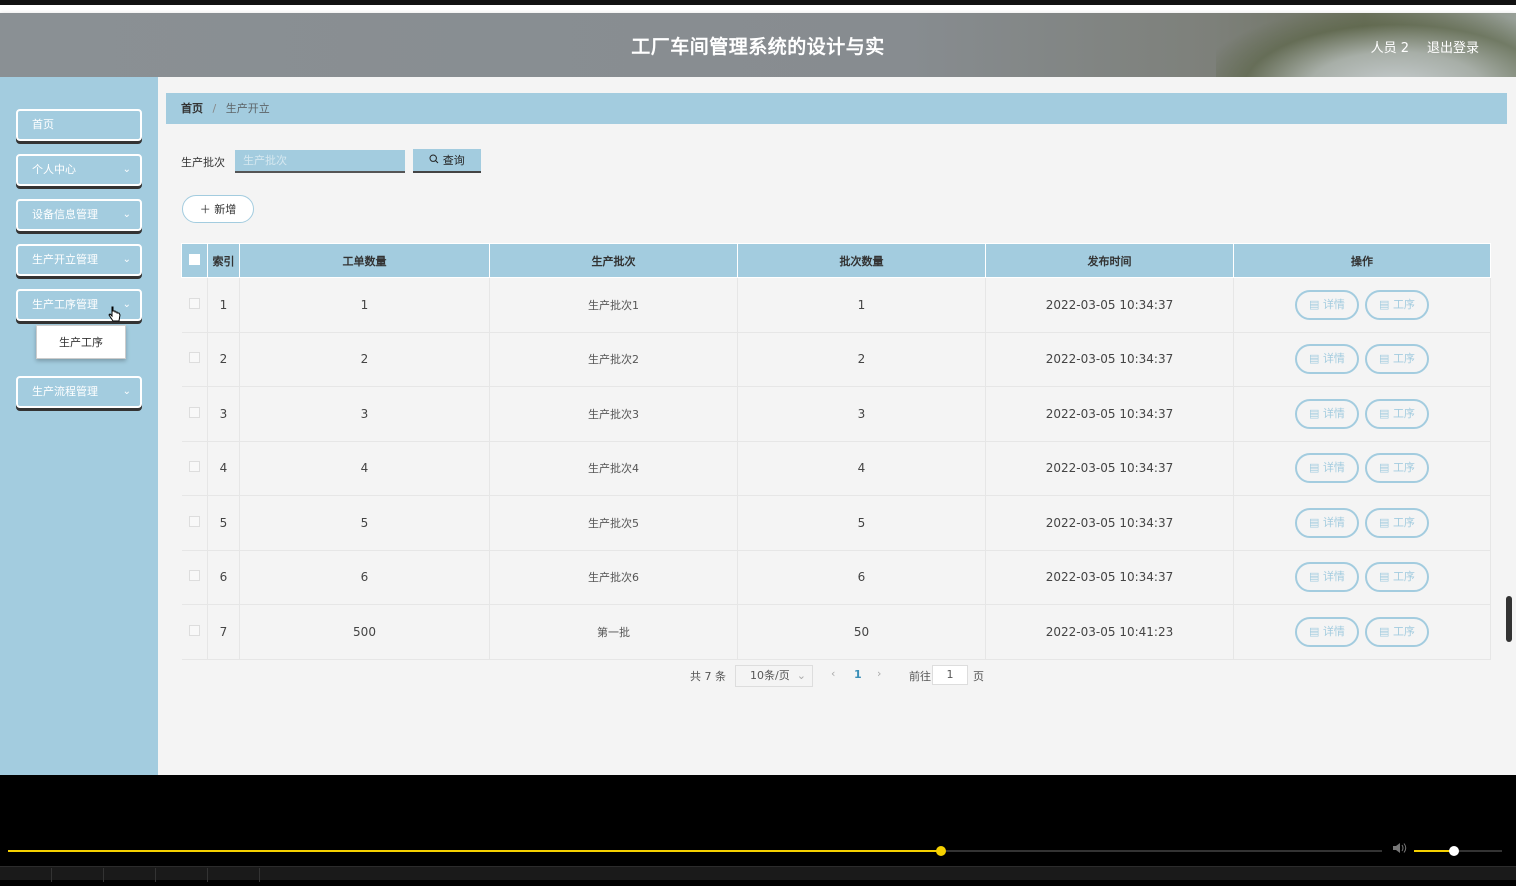 This screenshot has height=886, width=1516. What do you see at coordinates (861, 577) in the screenshot?
I see `cell-batch-qty: 6` at bounding box center [861, 577].